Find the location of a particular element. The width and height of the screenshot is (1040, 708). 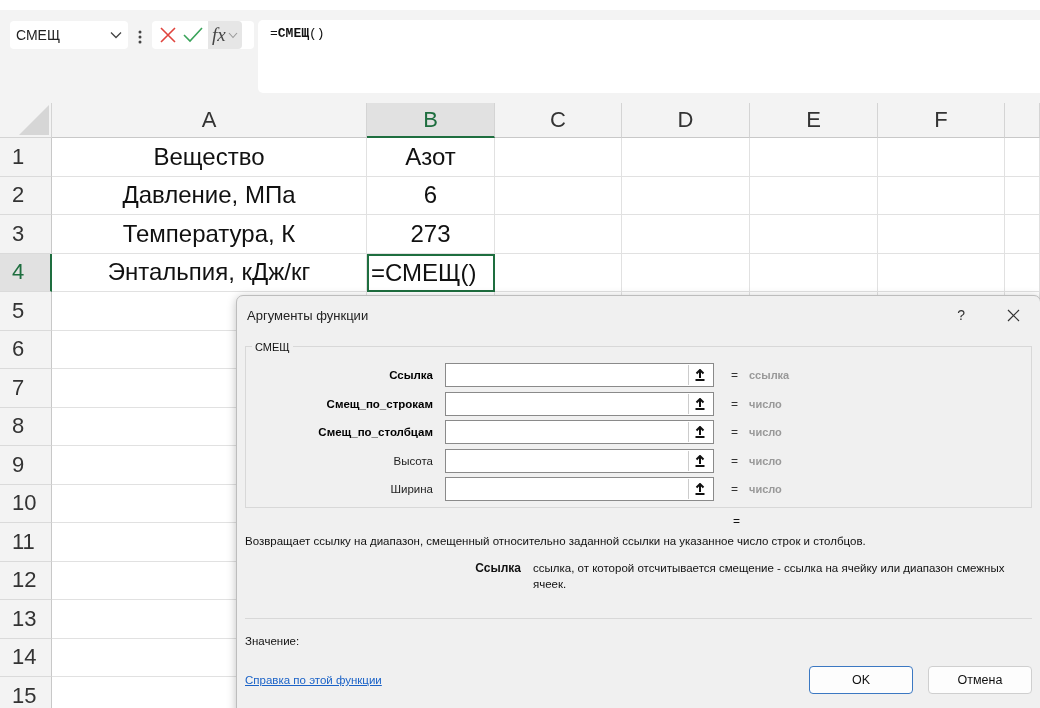

table-cell: Вещество is located at coordinates (209, 157).